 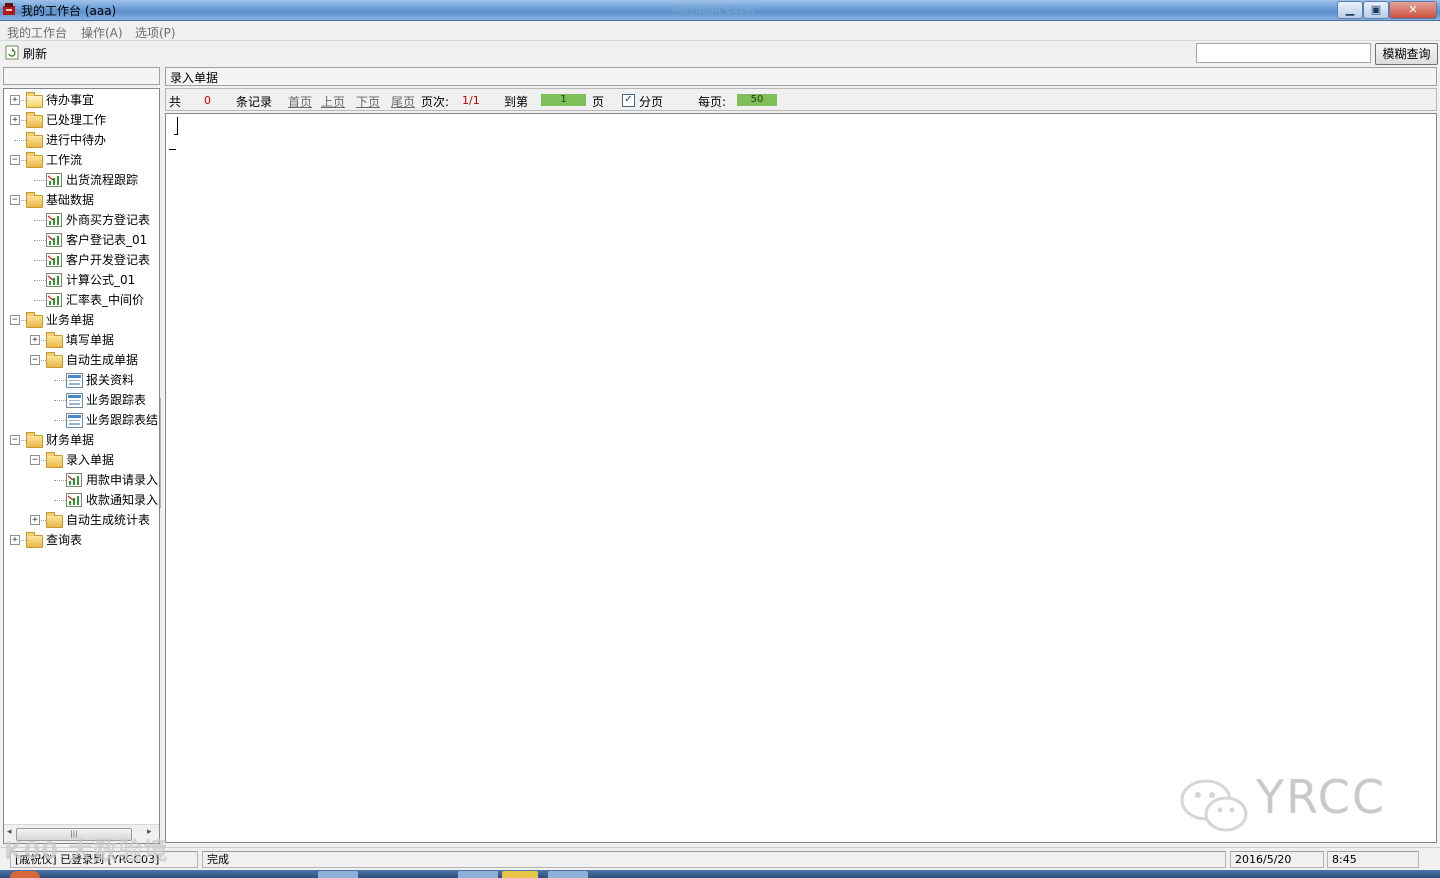 I want to click on per-page-input: 50, so click(x=757, y=100).